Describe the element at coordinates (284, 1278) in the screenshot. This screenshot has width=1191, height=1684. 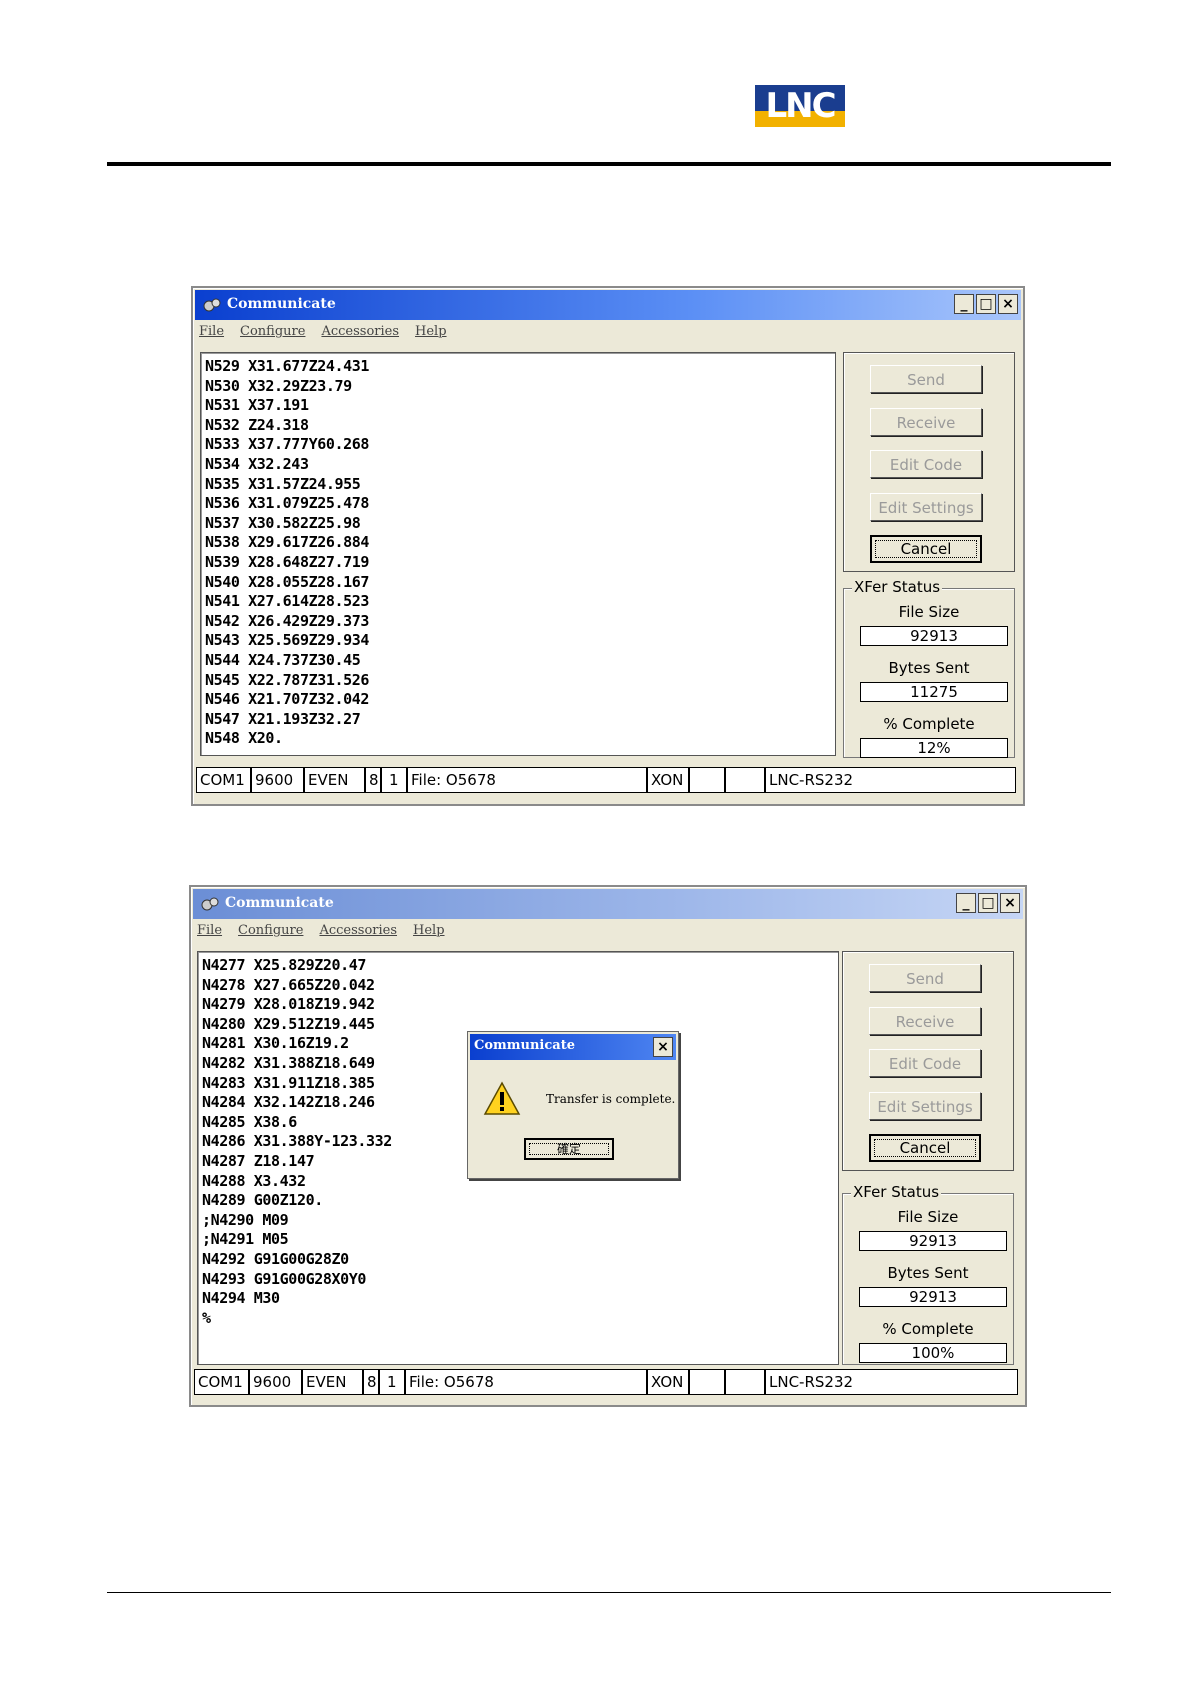
I see `code-line: N4293 G91G00G28X0Y0` at that location.